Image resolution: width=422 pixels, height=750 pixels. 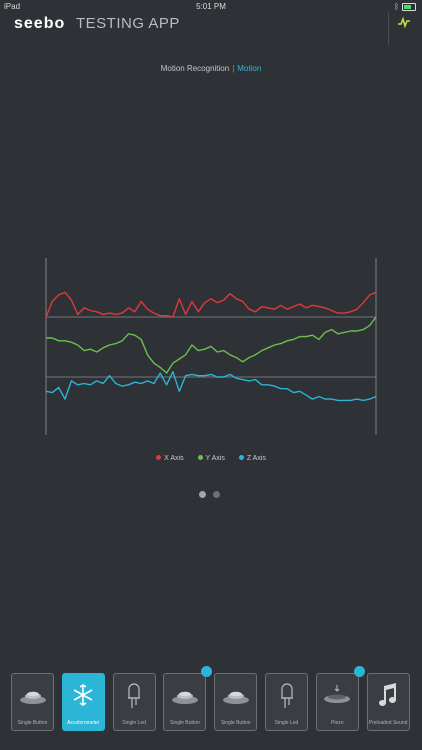 I want to click on mode-tabs: Motion Recognition | Motion, so click(x=211, y=68).